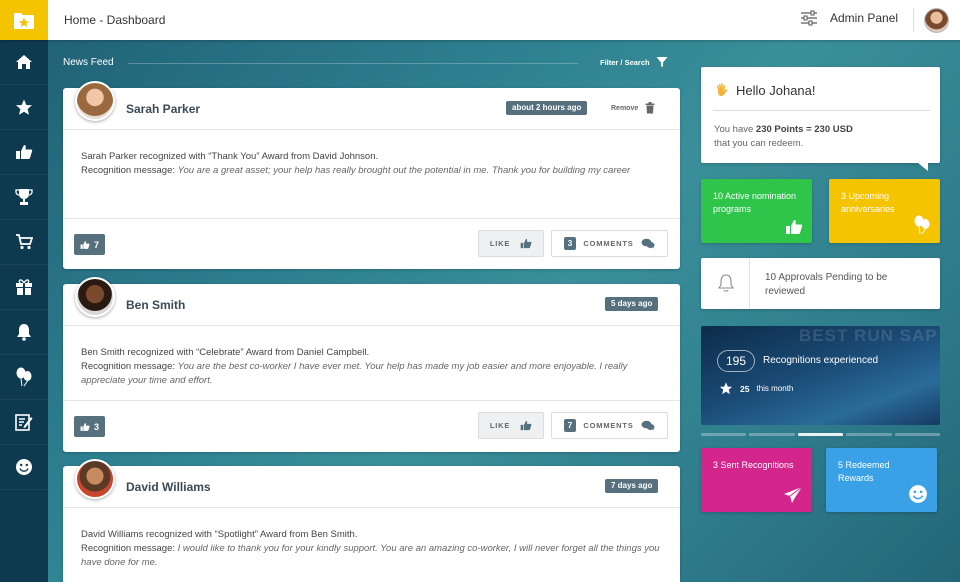 The height and width of the screenshot is (582, 960). What do you see at coordinates (24, 422) in the screenshot?
I see `sidebar-item-nominate` at bounding box center [24, 422].